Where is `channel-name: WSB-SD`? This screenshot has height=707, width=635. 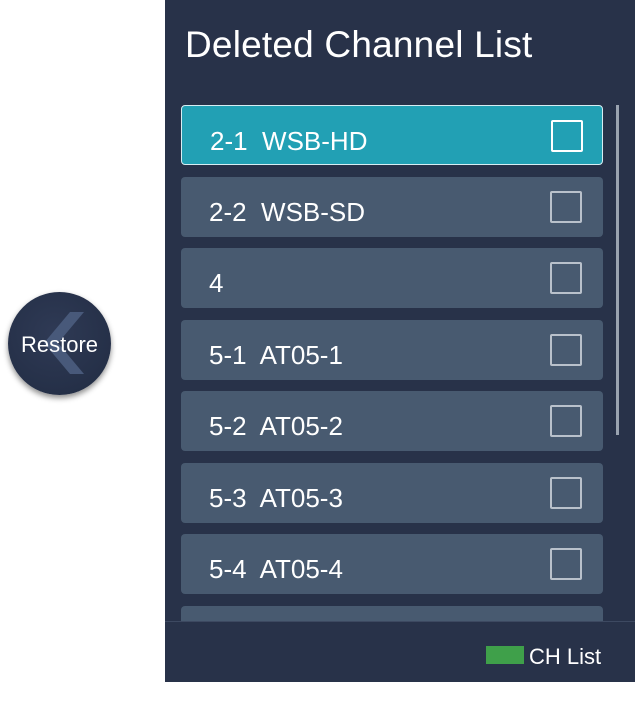
channel-name: WSB-SD is located at coordinates (313, 212).